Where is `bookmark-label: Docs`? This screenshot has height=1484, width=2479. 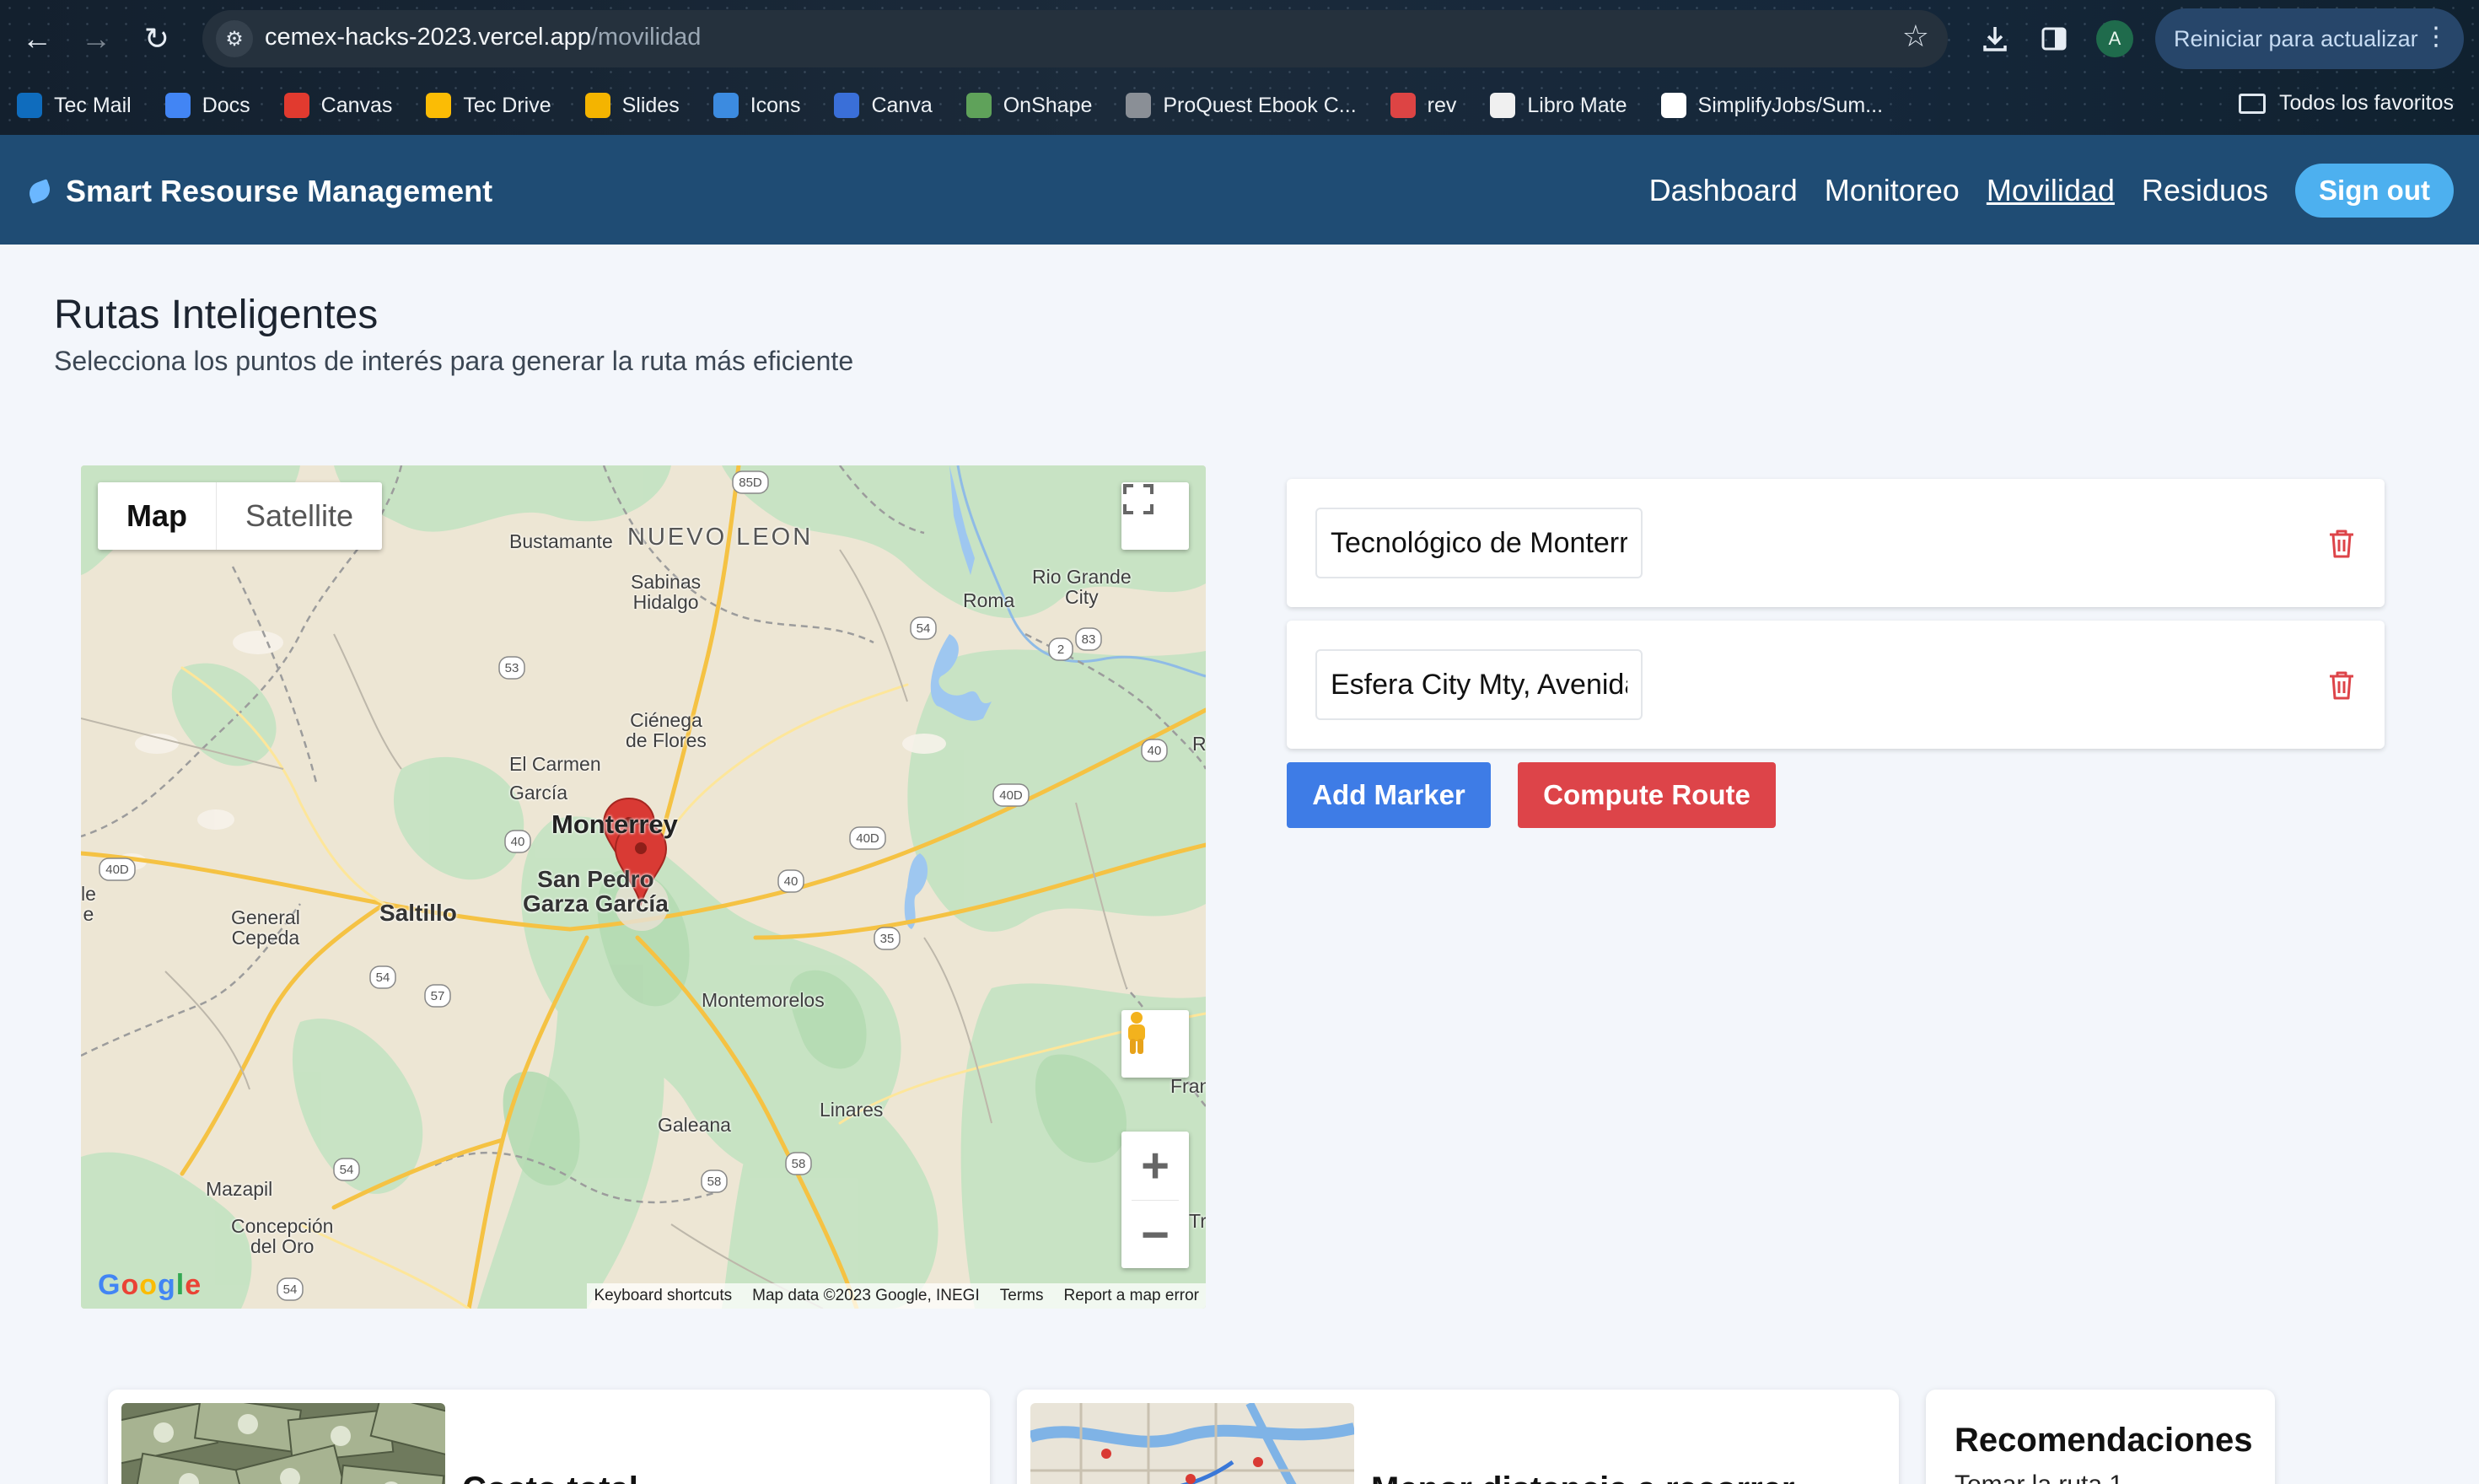 bookmark-label: Docs is located at coordinates (226, 105).